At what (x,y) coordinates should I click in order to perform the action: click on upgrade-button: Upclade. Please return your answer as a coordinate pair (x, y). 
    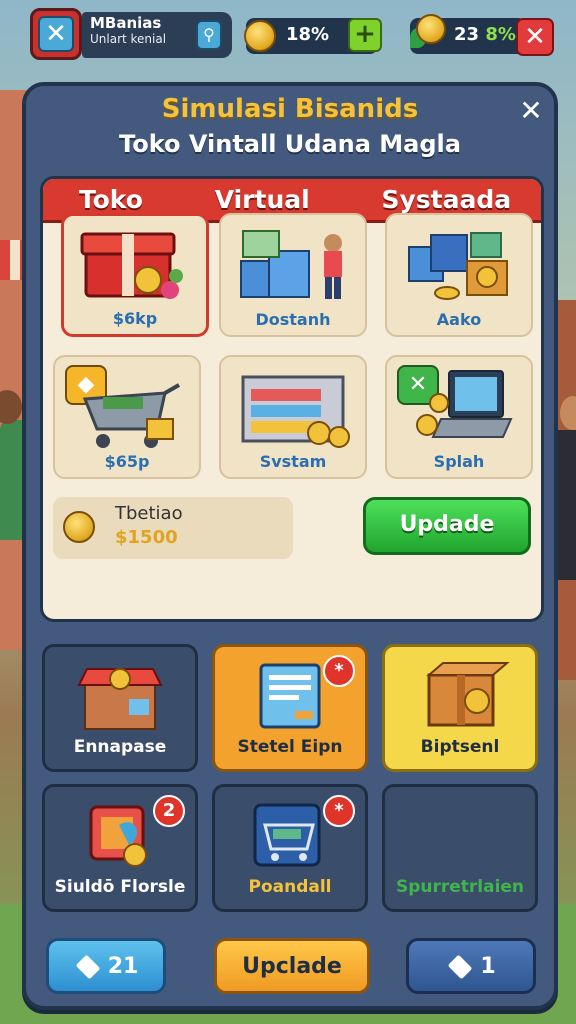
    Looking at the image, I should click on (292, 966).